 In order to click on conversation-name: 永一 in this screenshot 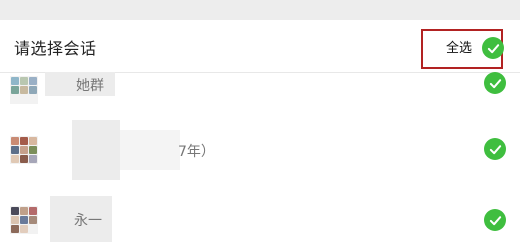, I will do `click(88, 221)`.